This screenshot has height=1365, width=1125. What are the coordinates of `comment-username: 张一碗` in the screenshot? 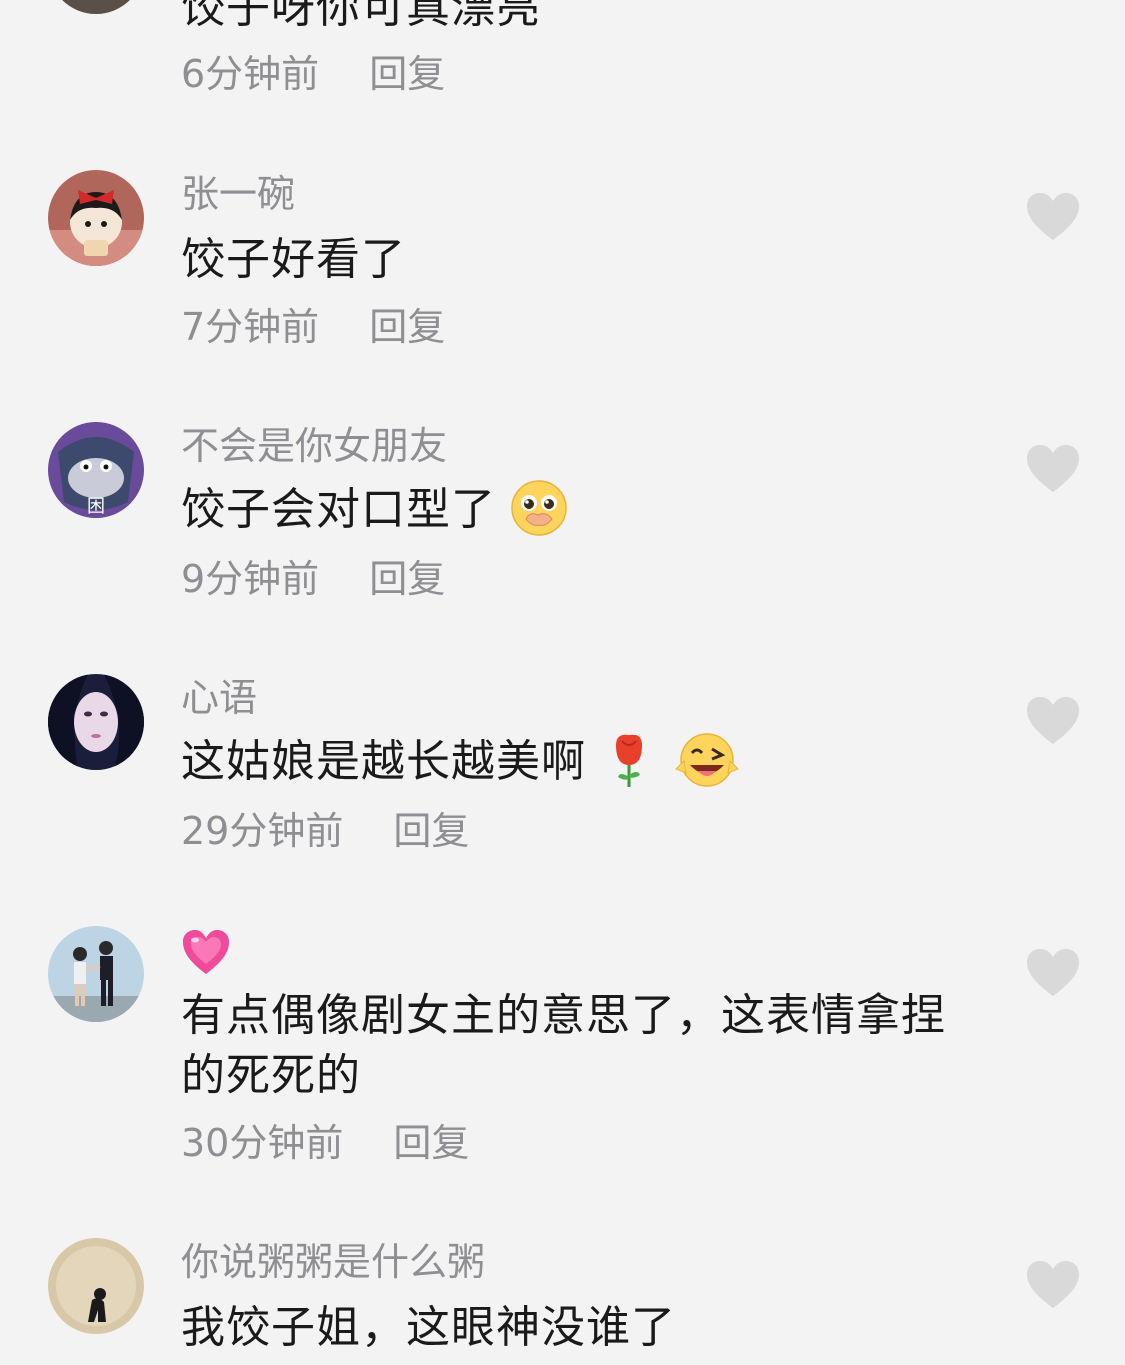 It's located at (238, 194).